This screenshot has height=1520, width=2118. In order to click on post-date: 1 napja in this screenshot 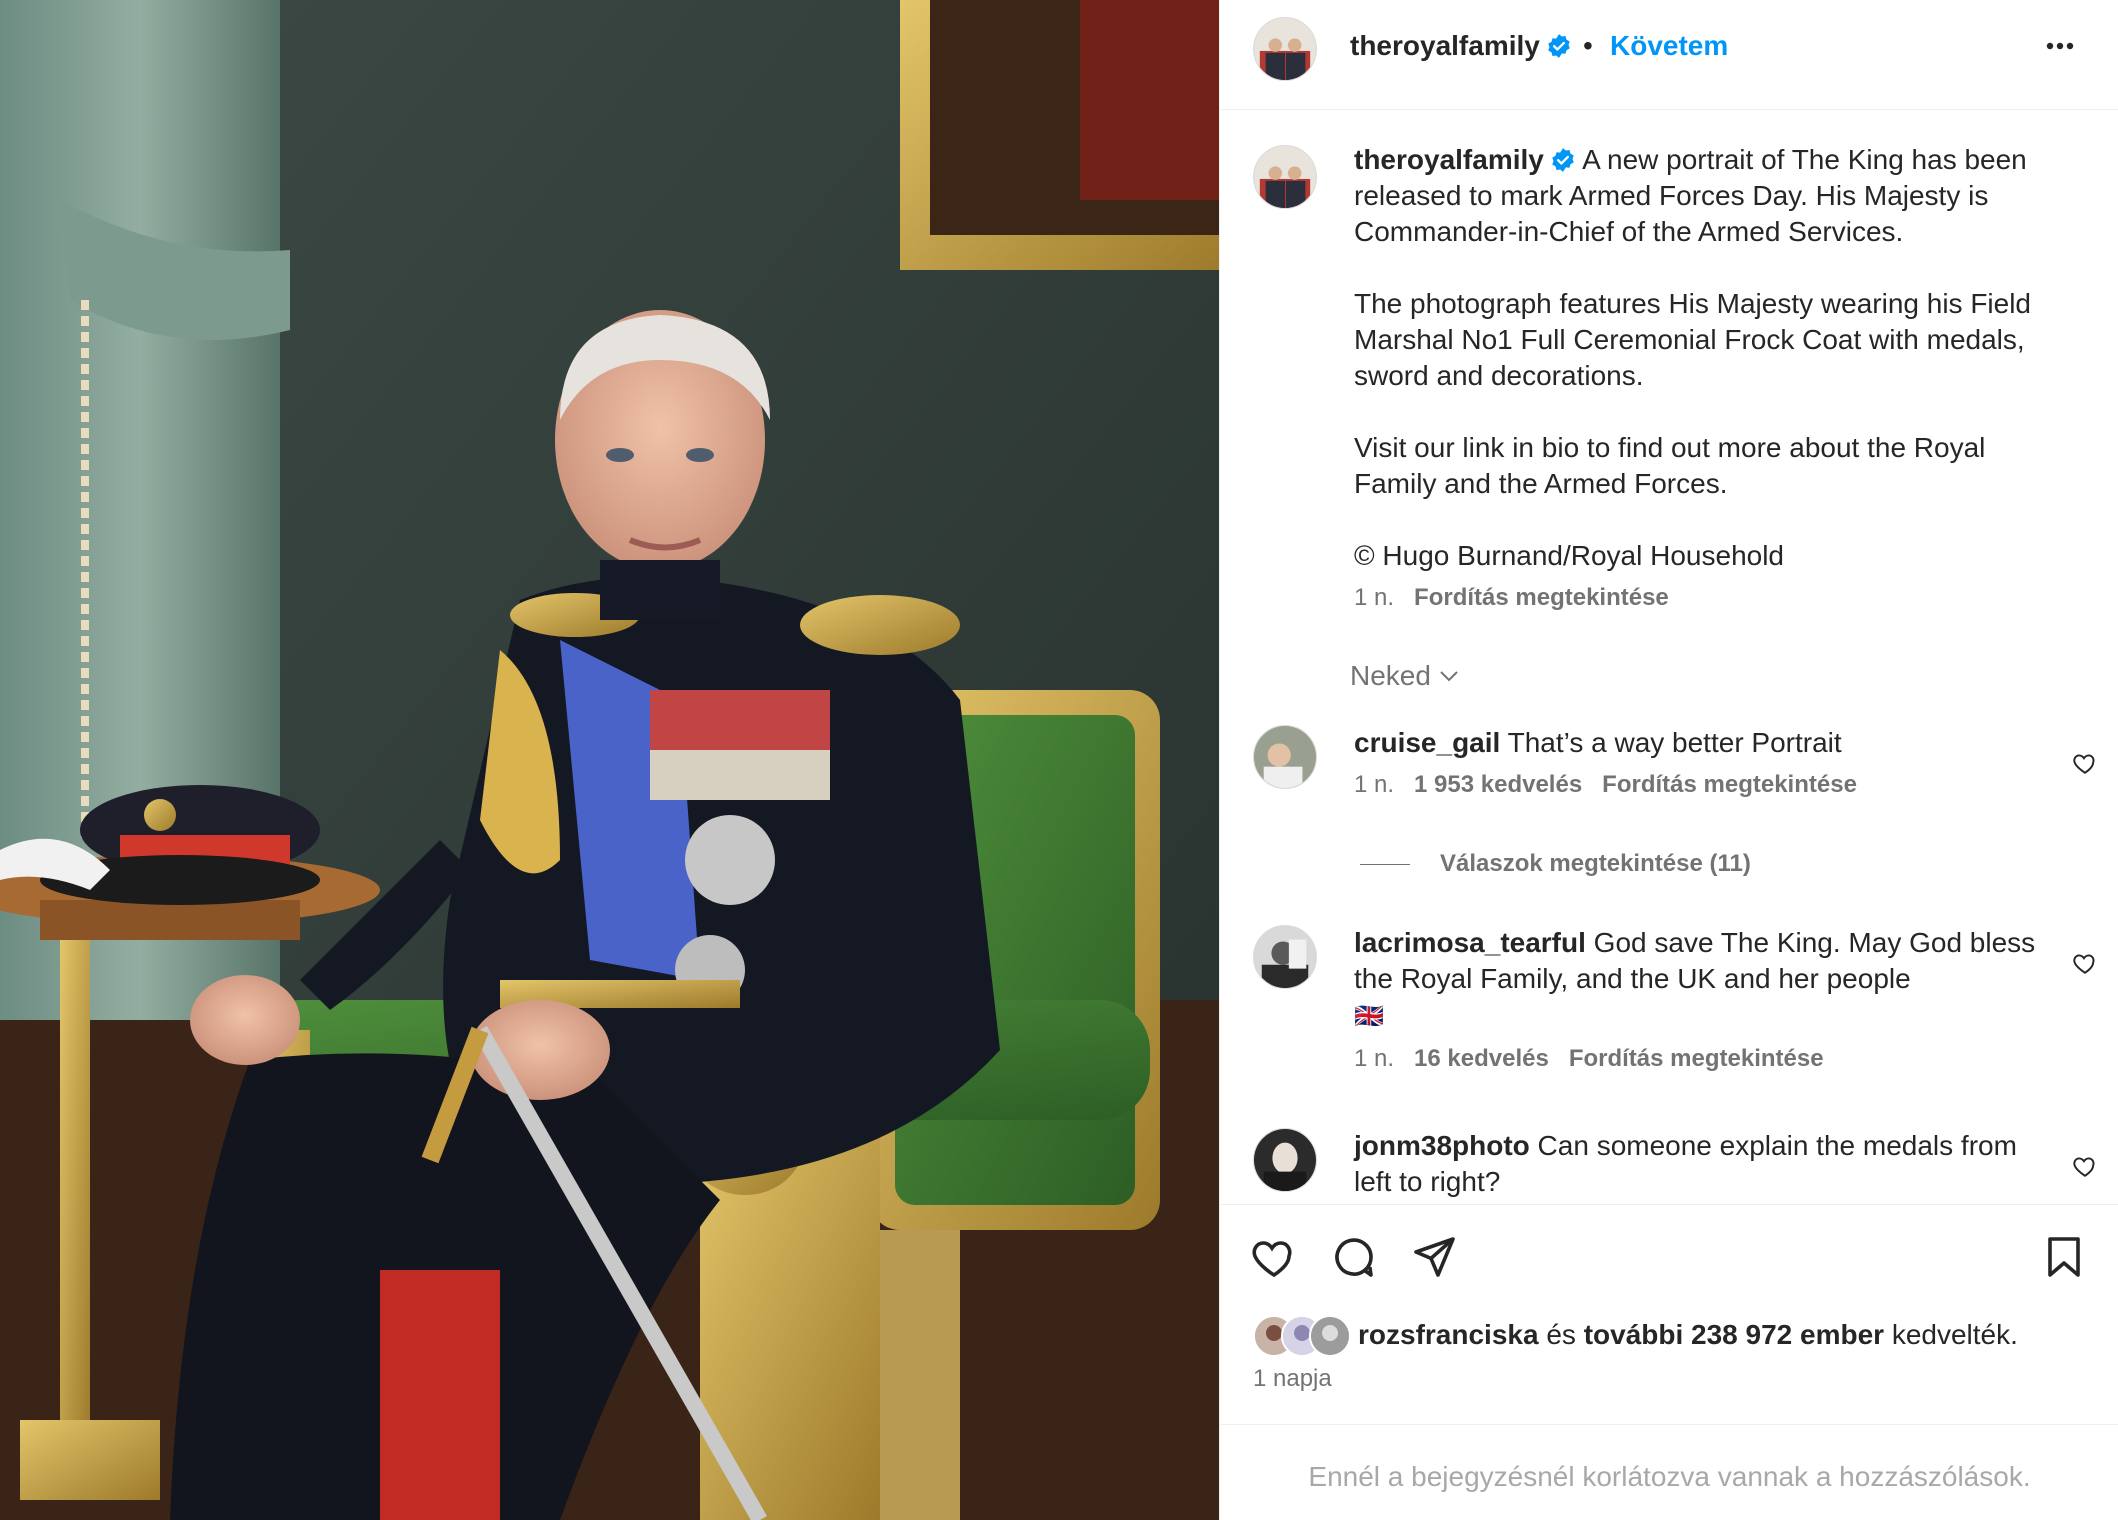, I will do `click(1292, 1379)`.